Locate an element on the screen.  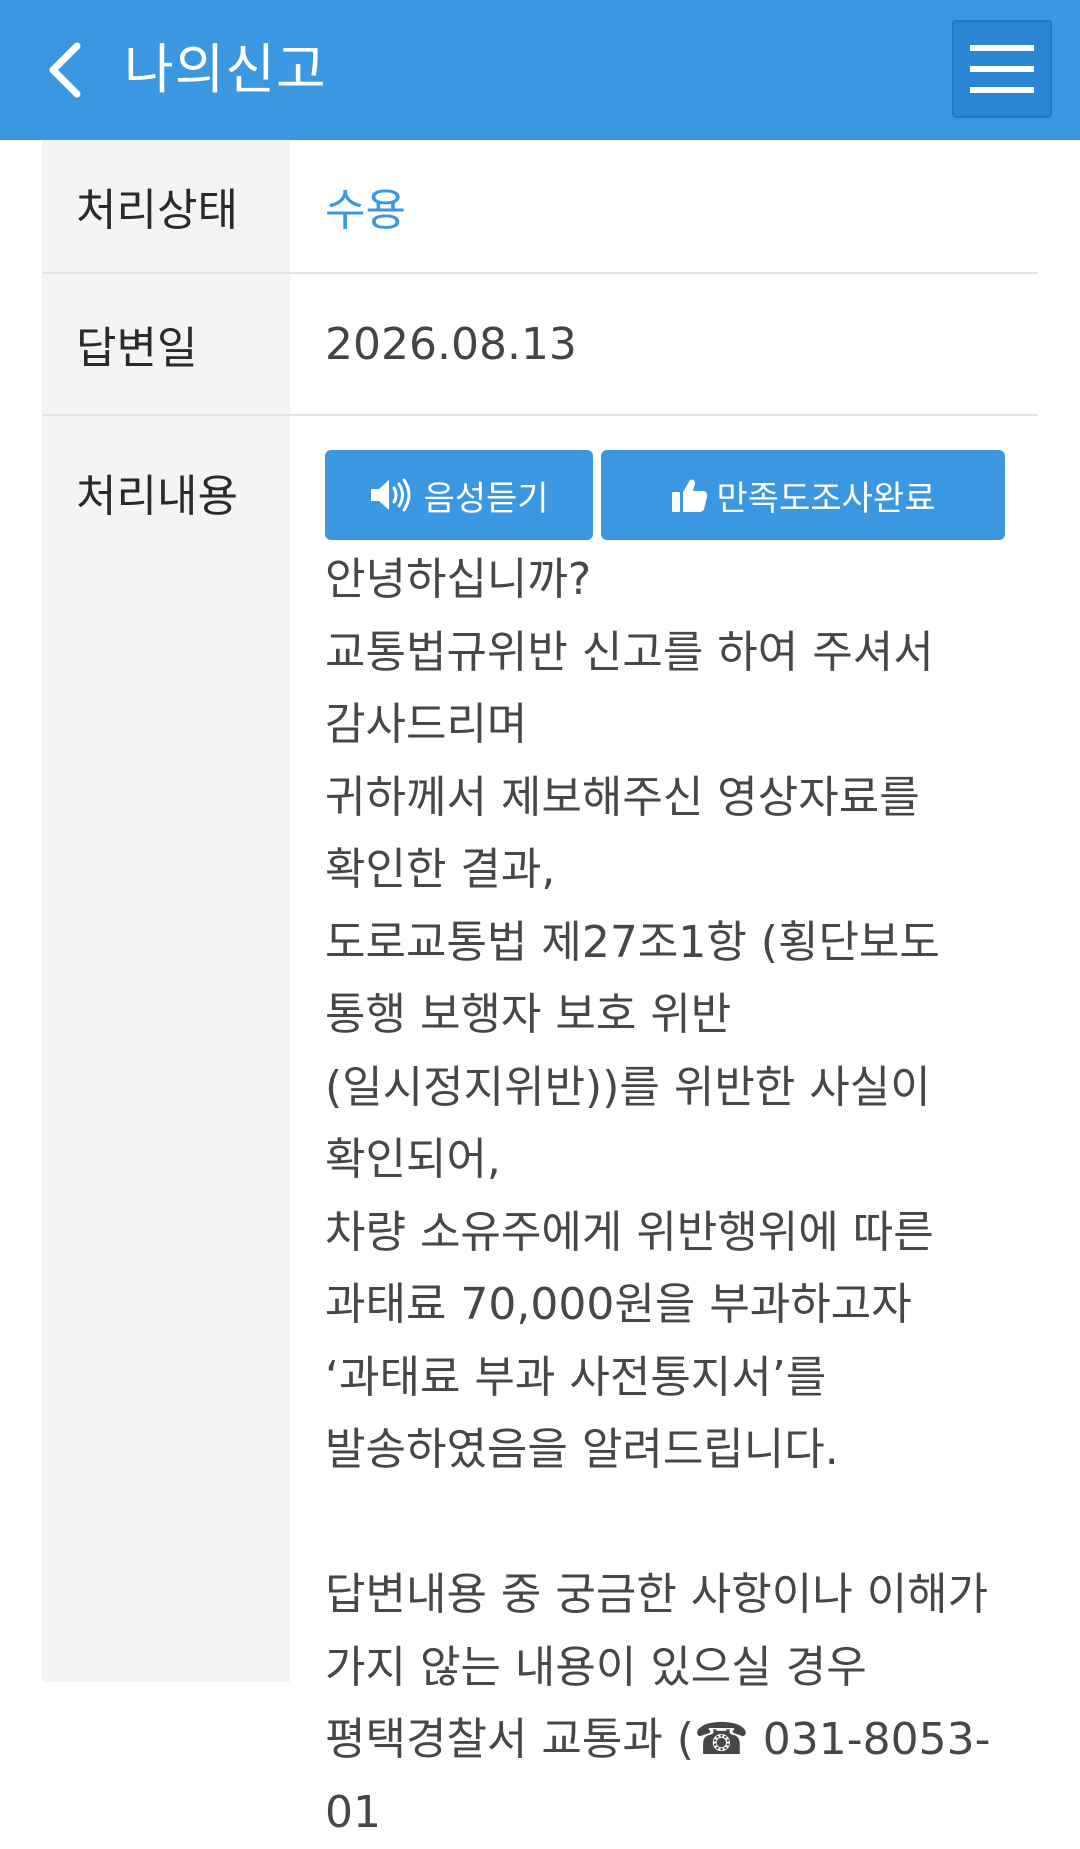
page-title: 나의신고 is located at coordinates (225, 69).